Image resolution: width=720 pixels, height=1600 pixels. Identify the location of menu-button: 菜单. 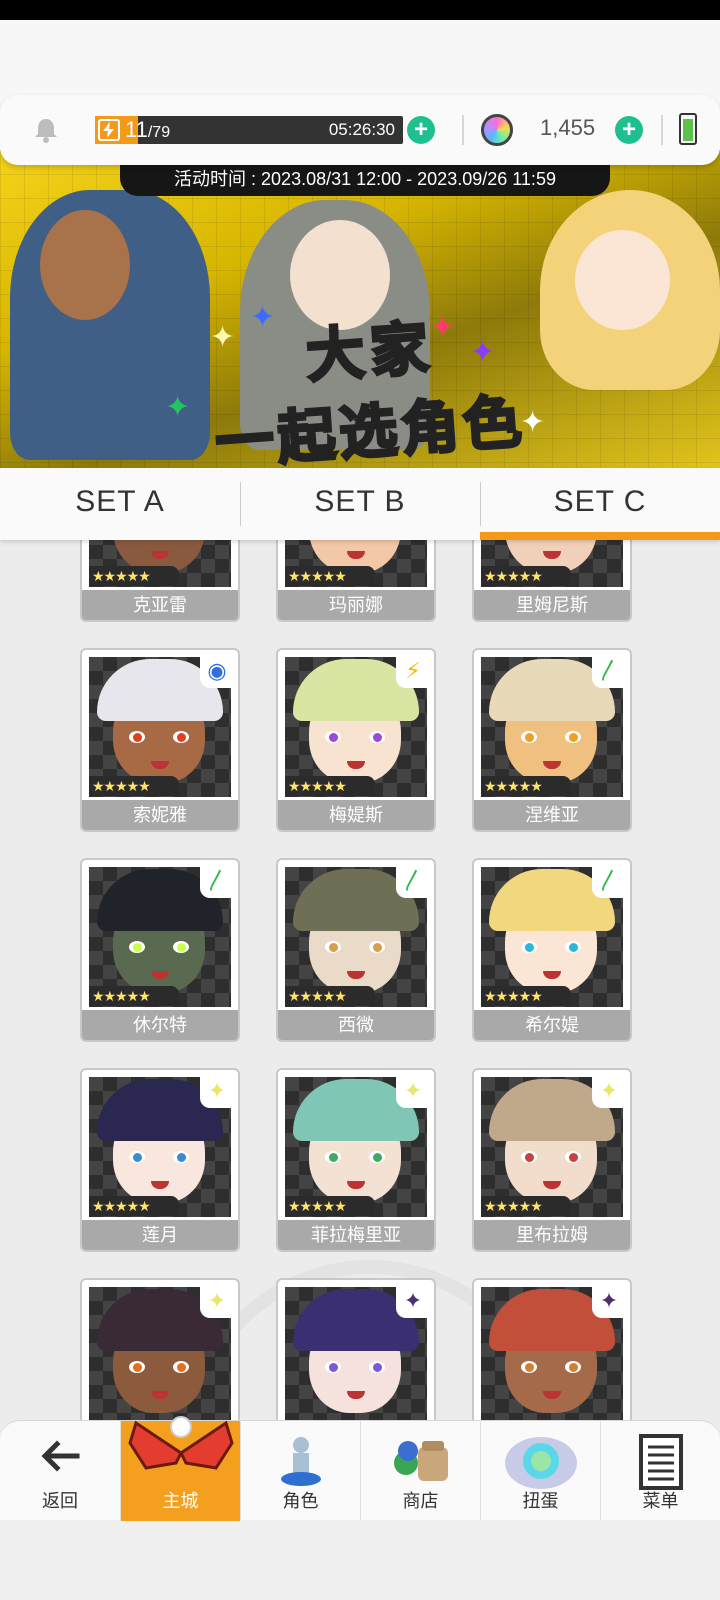
(660, 1471).